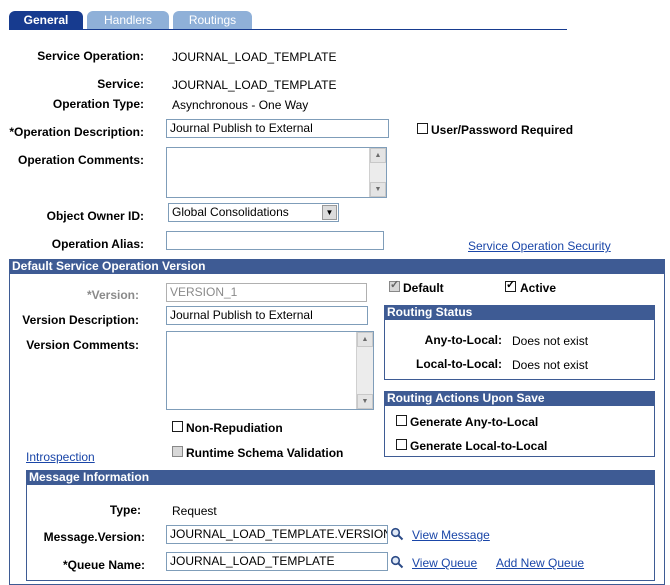 This screenshot has width=670, height=585. What do you see at coordinates (90, 56) in the screenshot?
I see `service-operation-label: Service Operation:` at bounding box center [90, 56].